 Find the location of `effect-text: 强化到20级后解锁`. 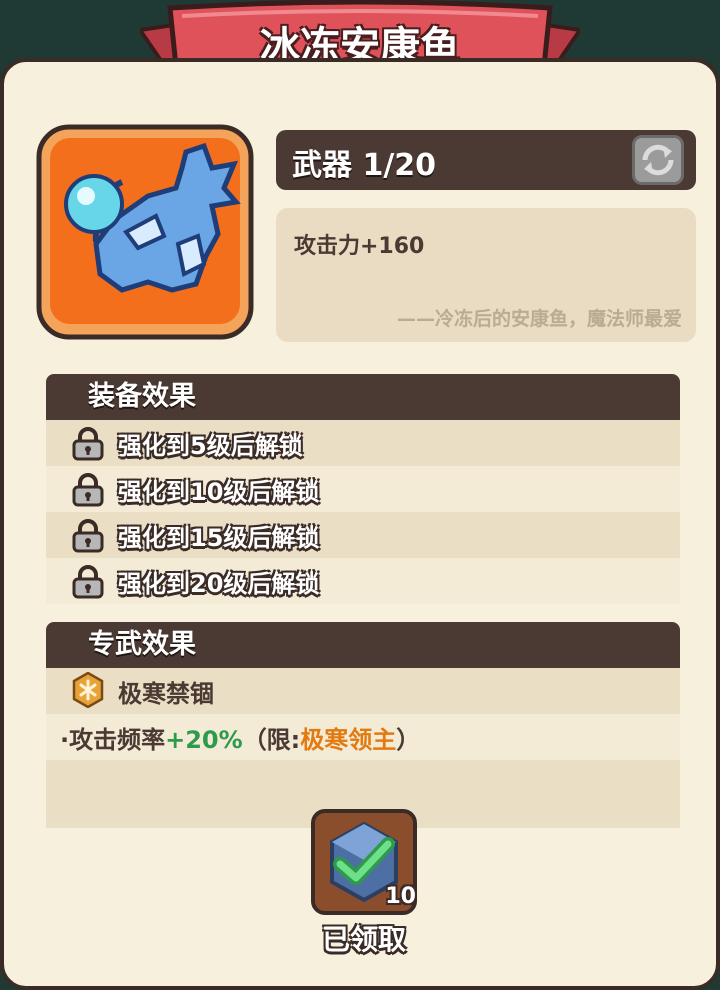

effect-text: 强化到20级后解锁 is located at coordinates (219, 584).